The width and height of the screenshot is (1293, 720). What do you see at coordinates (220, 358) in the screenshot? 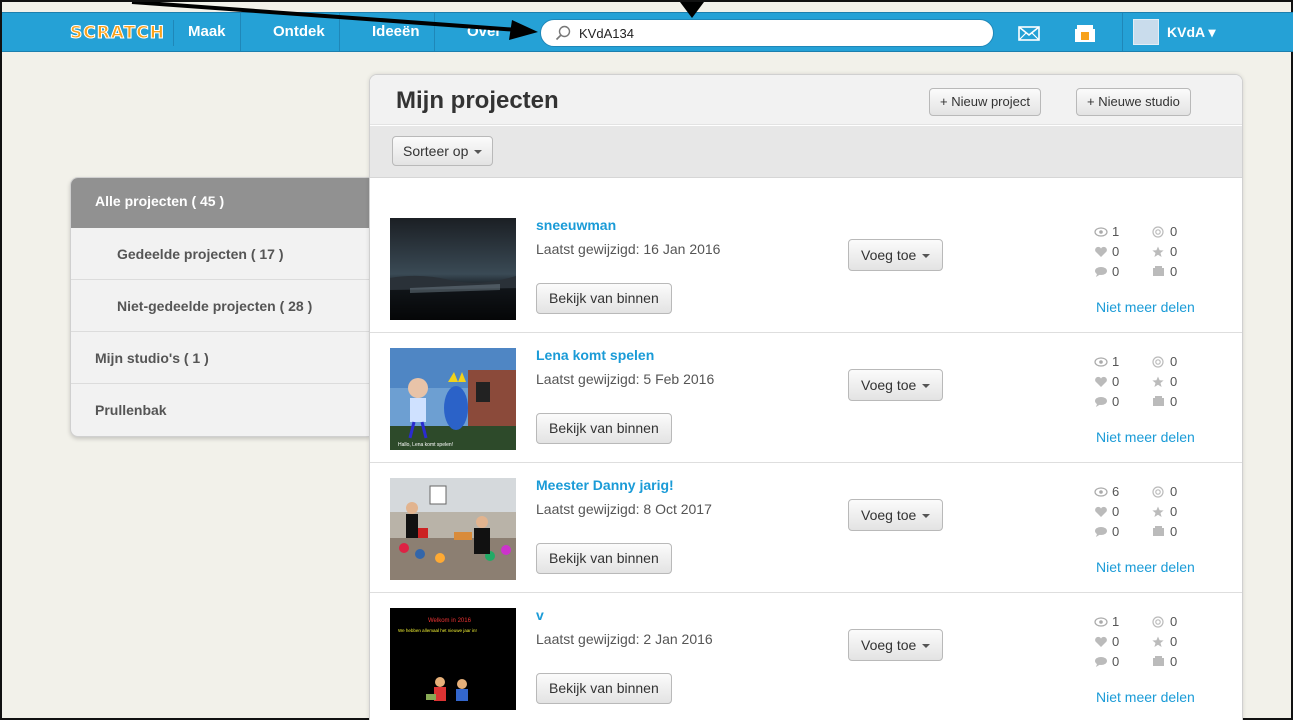
I see `sidebar-item-my-studios: Mijn studio's ( 1 )` at bounding box center [220, 358].